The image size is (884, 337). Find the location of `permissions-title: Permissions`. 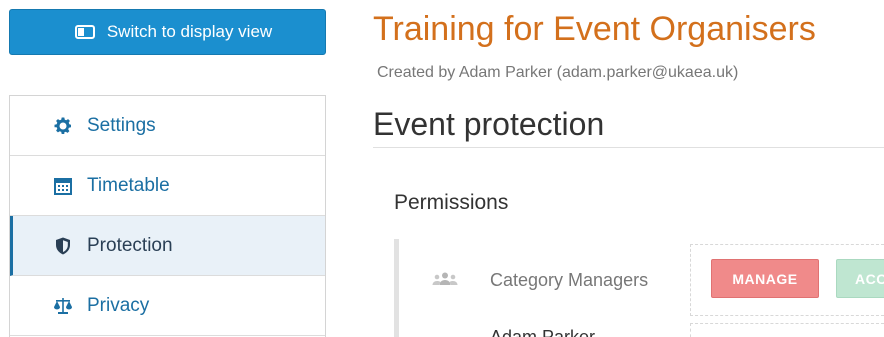

permissions-title: Permissions is located at coordinates (451, 202).